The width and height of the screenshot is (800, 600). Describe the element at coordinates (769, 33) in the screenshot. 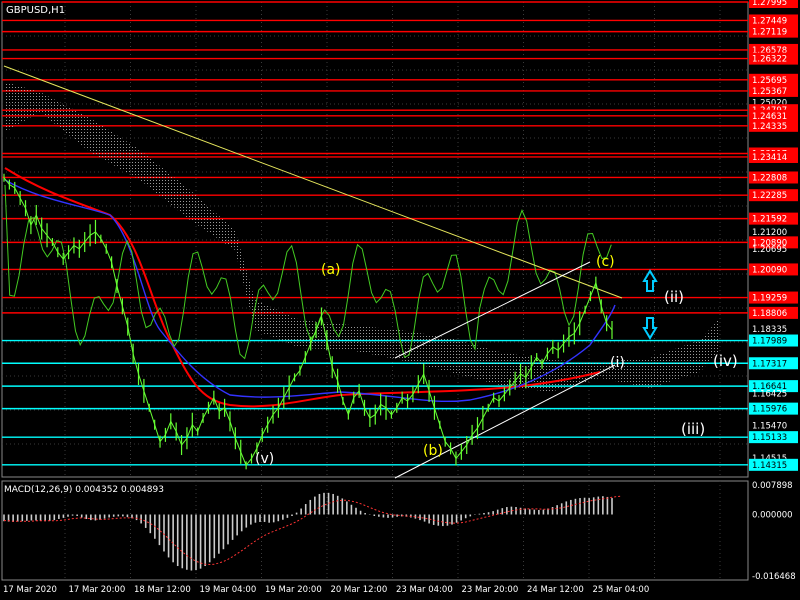

I see `price-tick-label: 1.27119` at that location.